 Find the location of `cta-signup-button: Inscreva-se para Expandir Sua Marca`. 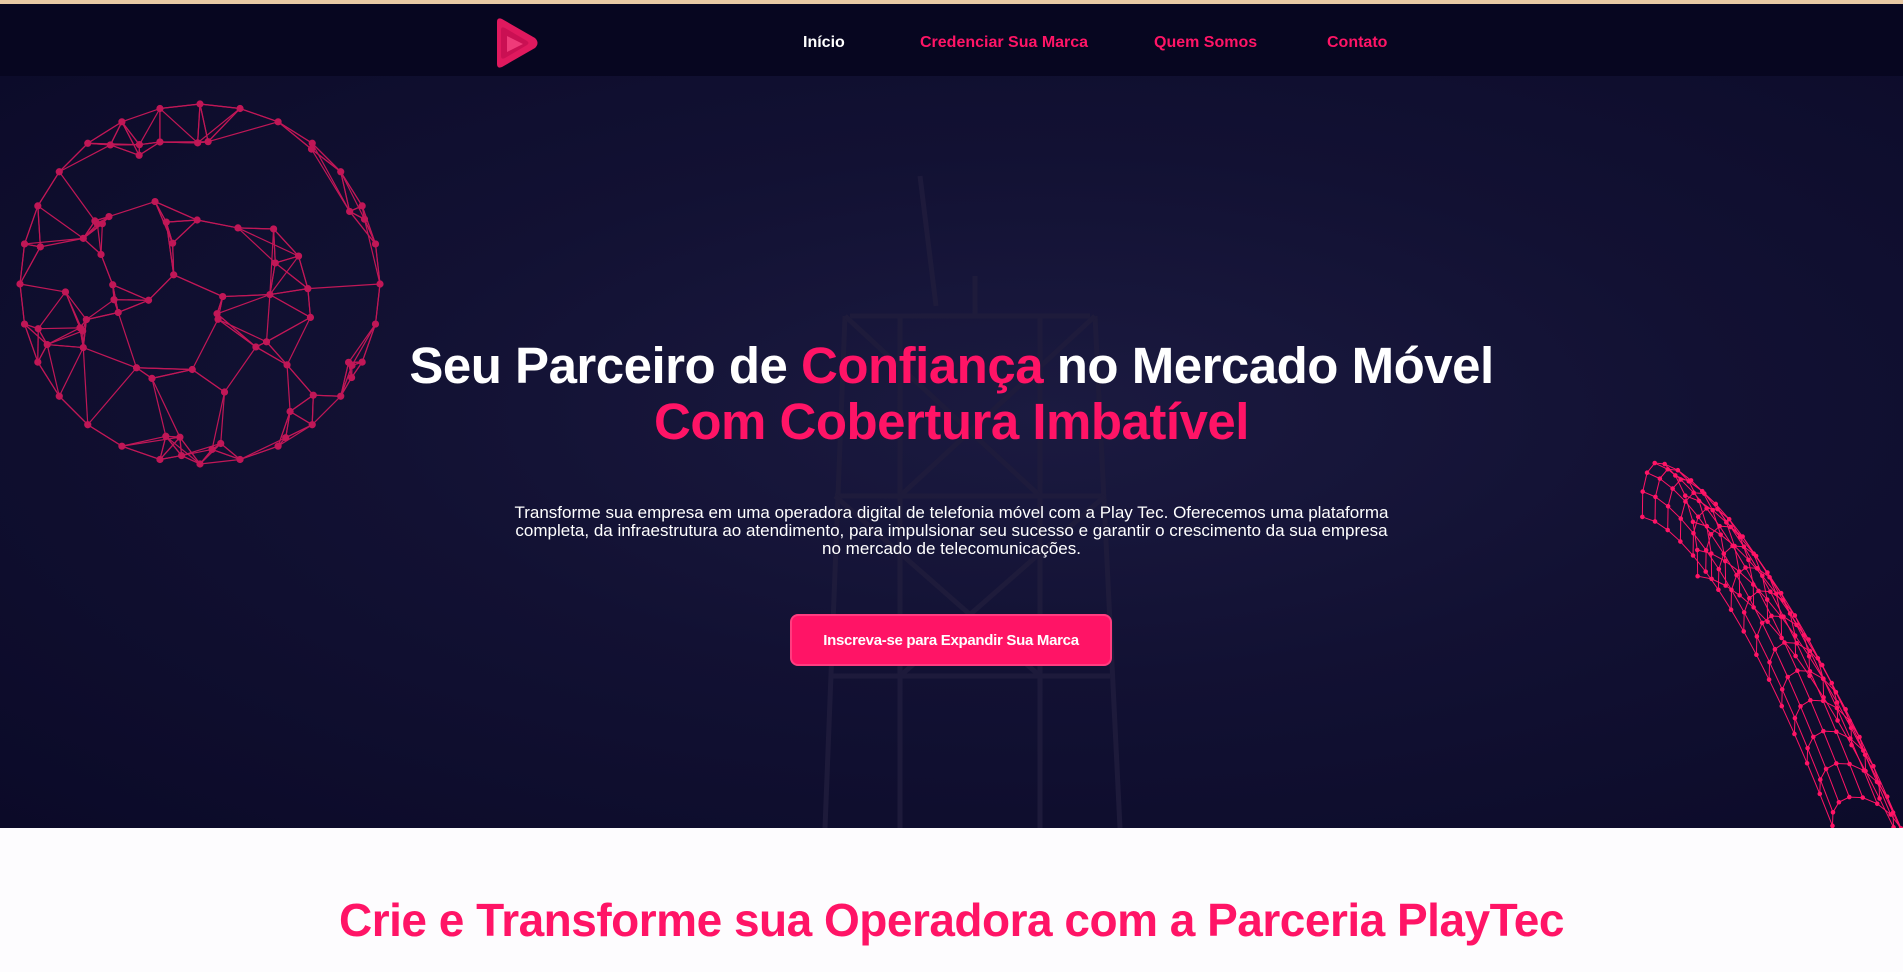

cta-signup-button: Inscreva-se para Expandir Sua Marca is located at coordinates (951, 640).